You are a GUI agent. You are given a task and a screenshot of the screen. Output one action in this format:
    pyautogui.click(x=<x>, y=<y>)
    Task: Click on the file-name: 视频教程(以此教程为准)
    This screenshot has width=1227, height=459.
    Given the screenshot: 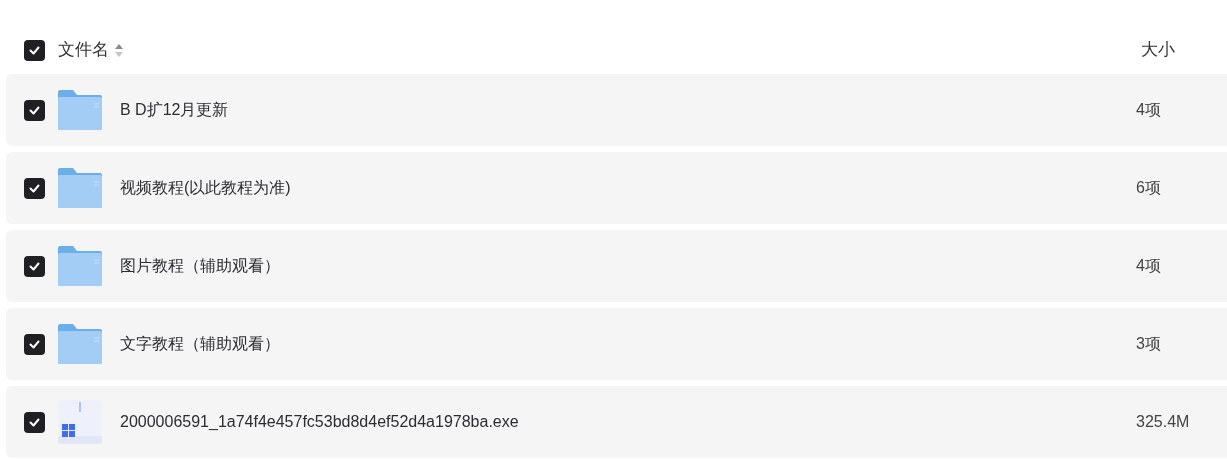 What is the action you would take?
    pyautogui.click(x=205, y=188)
    